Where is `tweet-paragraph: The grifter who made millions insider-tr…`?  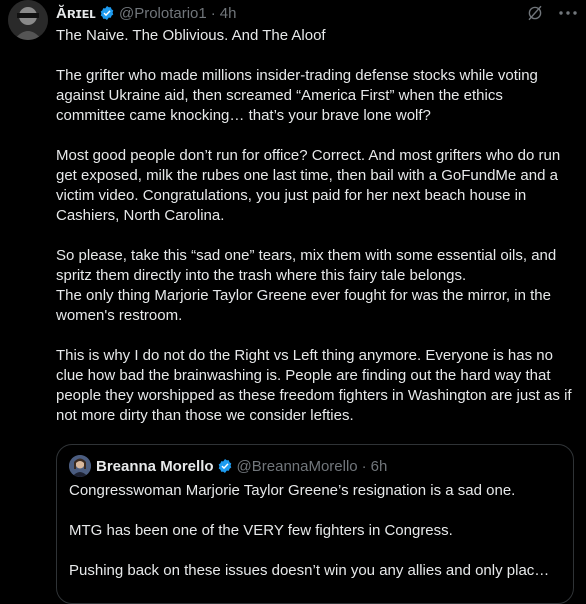 tweet-paragraph: The grifter who made millions insider-tr… is located at coordinates (299, 95).